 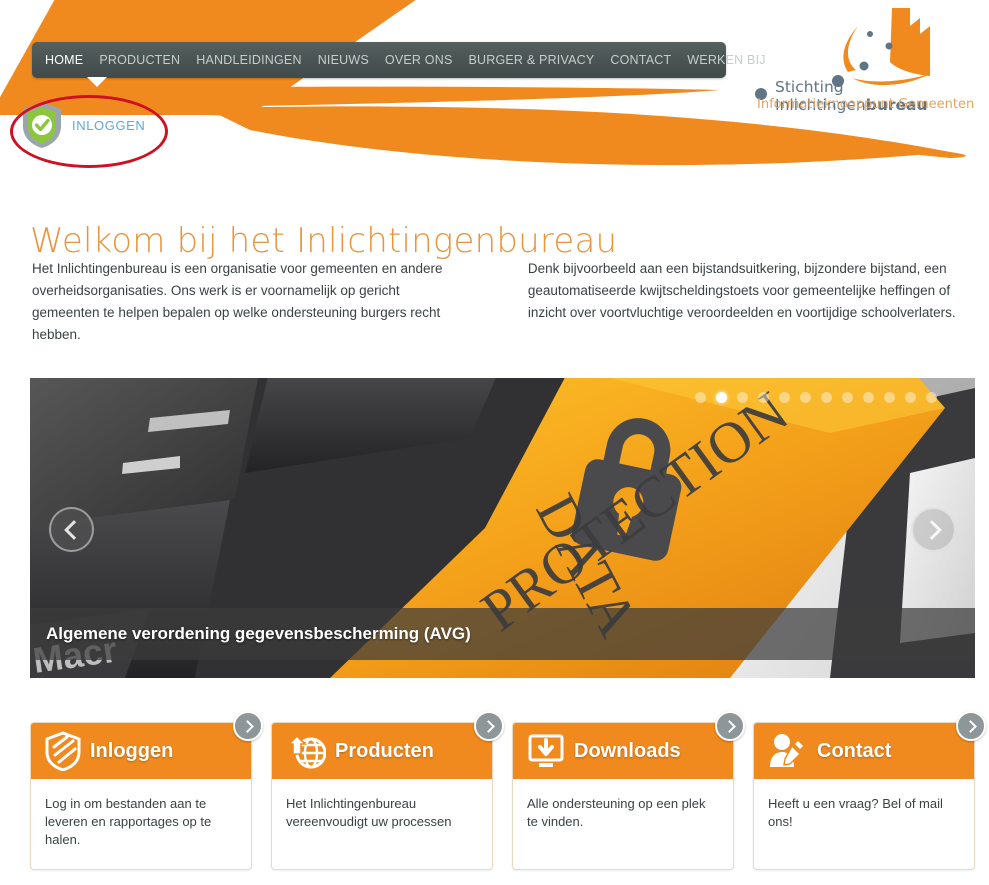 I want to click on card-header: Contact, so click(x=864, y=755).